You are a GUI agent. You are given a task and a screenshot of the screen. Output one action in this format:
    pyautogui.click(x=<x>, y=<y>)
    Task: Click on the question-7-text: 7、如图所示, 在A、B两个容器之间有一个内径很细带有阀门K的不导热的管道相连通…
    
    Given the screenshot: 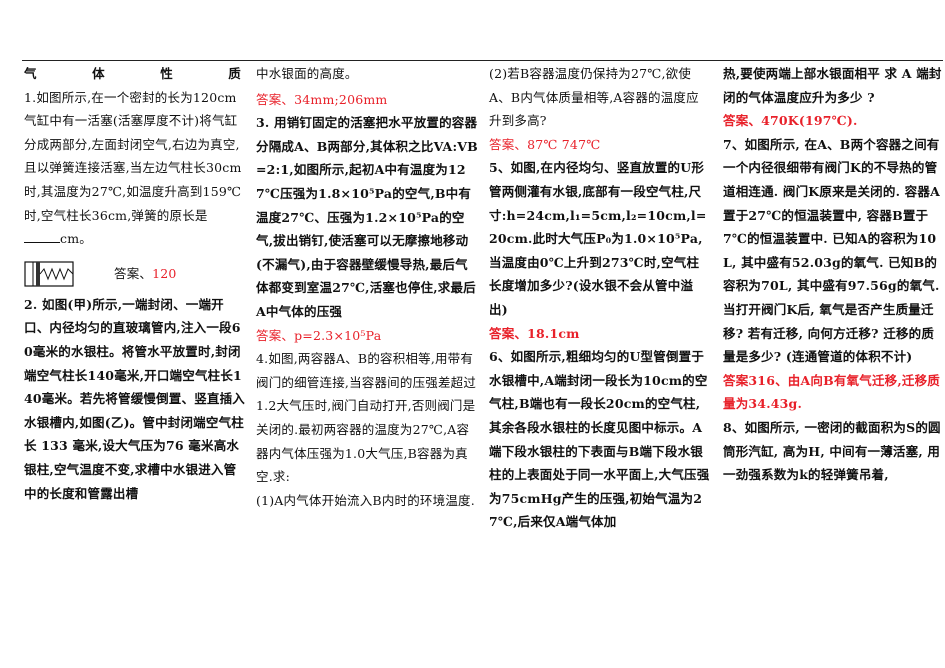 What is the action you would take?
    pyautogui.click(x=831, y=250)
    